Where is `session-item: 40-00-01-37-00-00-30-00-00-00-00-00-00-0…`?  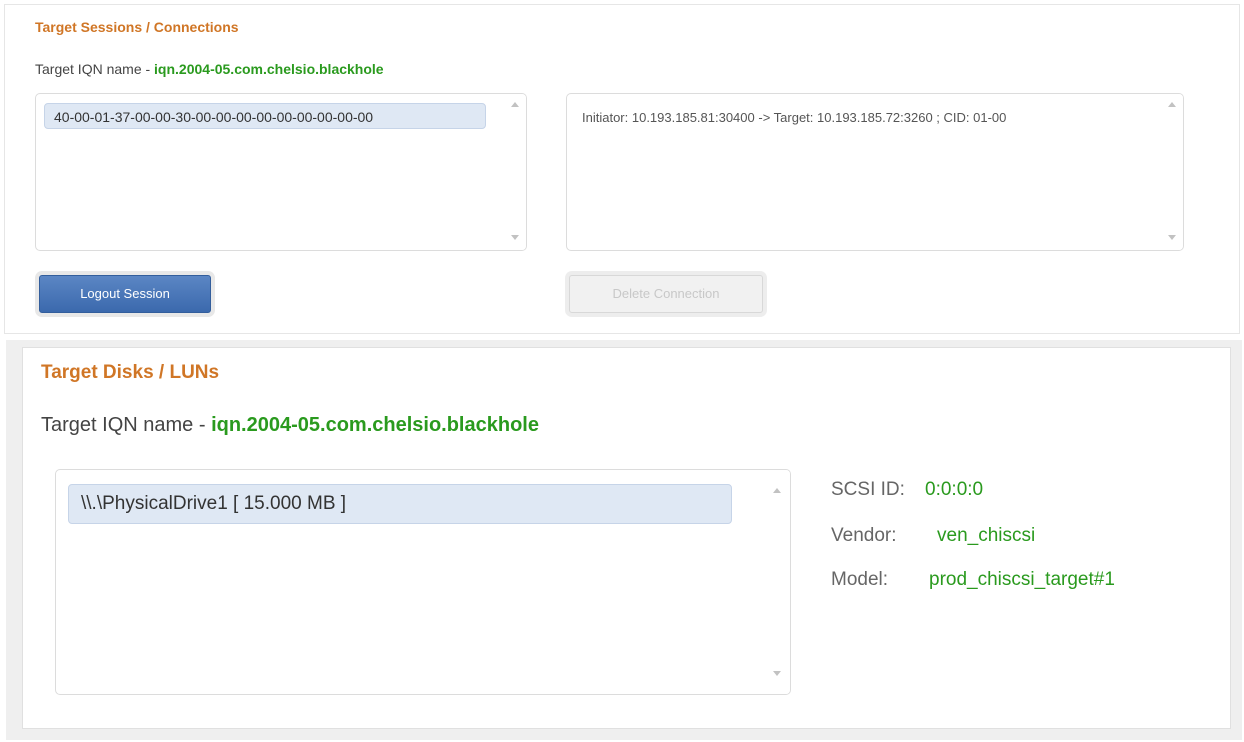 session-item: 40-00-01-37-00-00-30-00-00-00-00-00-00-0… is located at coordinates (265, 116).